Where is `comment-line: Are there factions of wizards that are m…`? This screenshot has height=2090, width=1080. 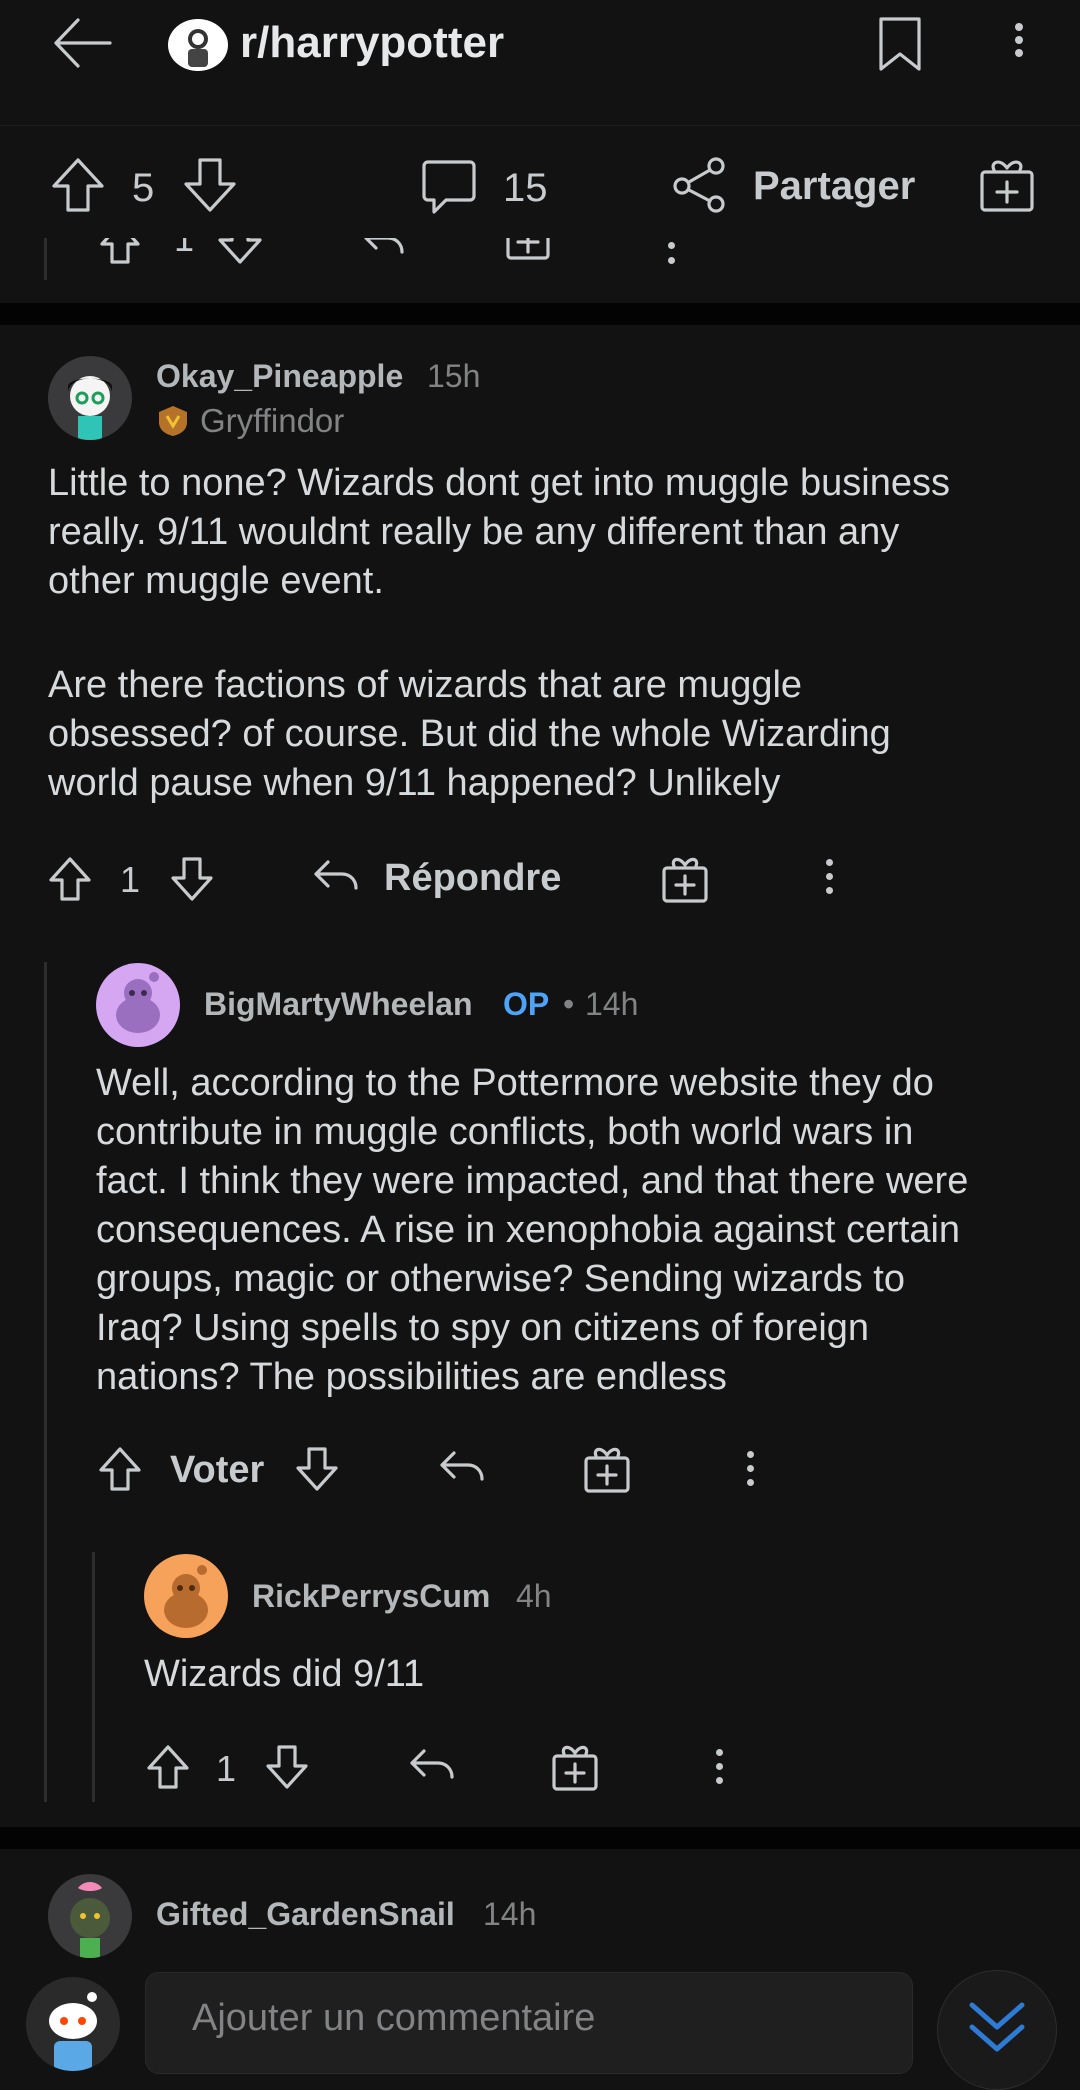 comment-line: Are there factions of wizards that are m… is located at coordinates (425, 685).